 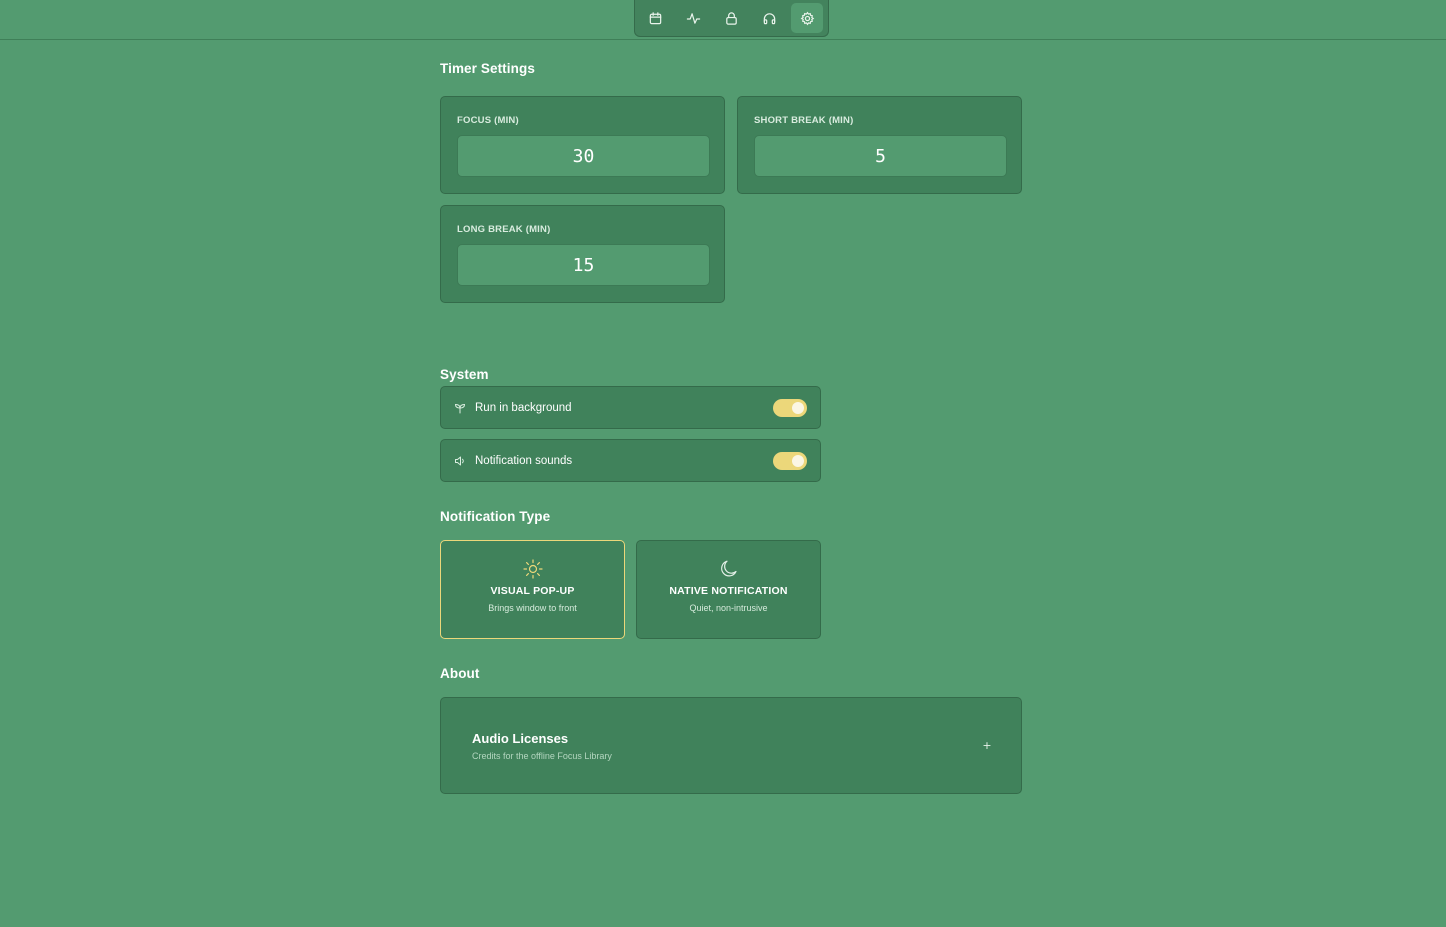 What do you see at coordinates (583, 265) in the screenshot?
I see `long-break-input` at bounding box center [583, 265].